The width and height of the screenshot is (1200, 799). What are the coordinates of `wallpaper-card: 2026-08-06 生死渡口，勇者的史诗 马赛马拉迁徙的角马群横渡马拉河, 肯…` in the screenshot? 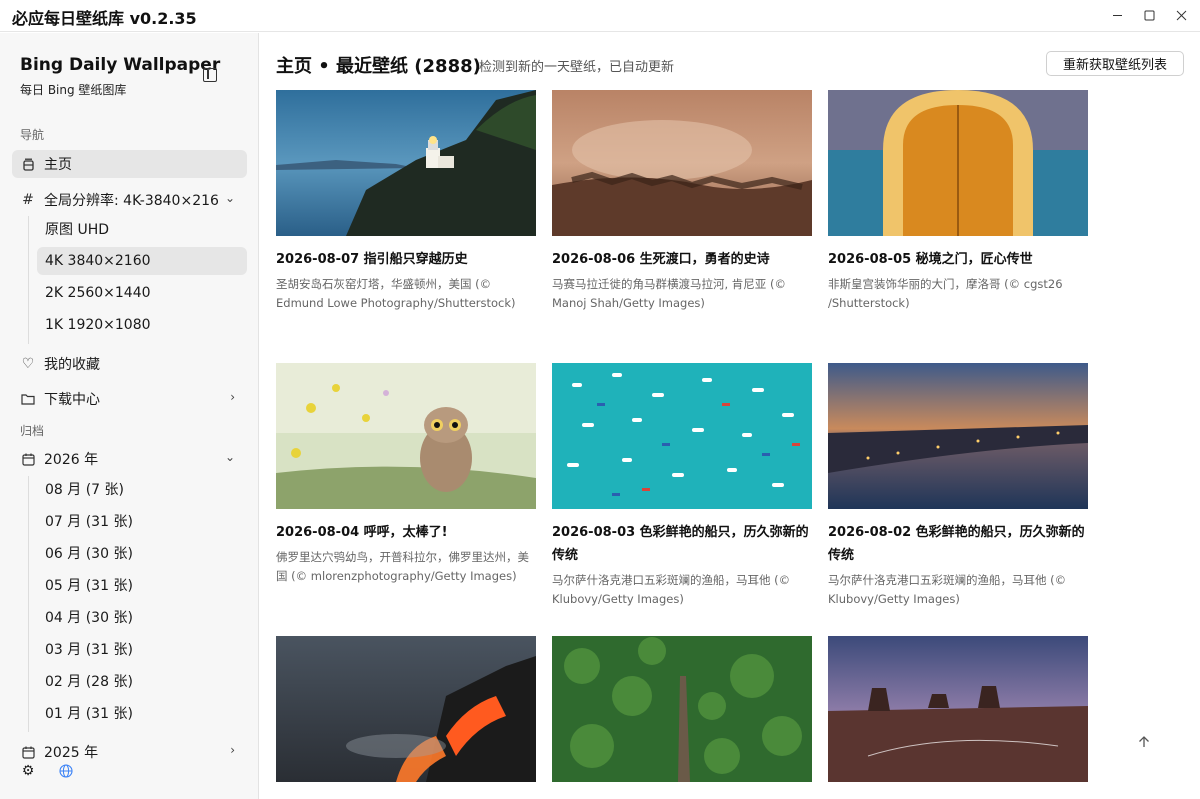 It's located at (682, 201).